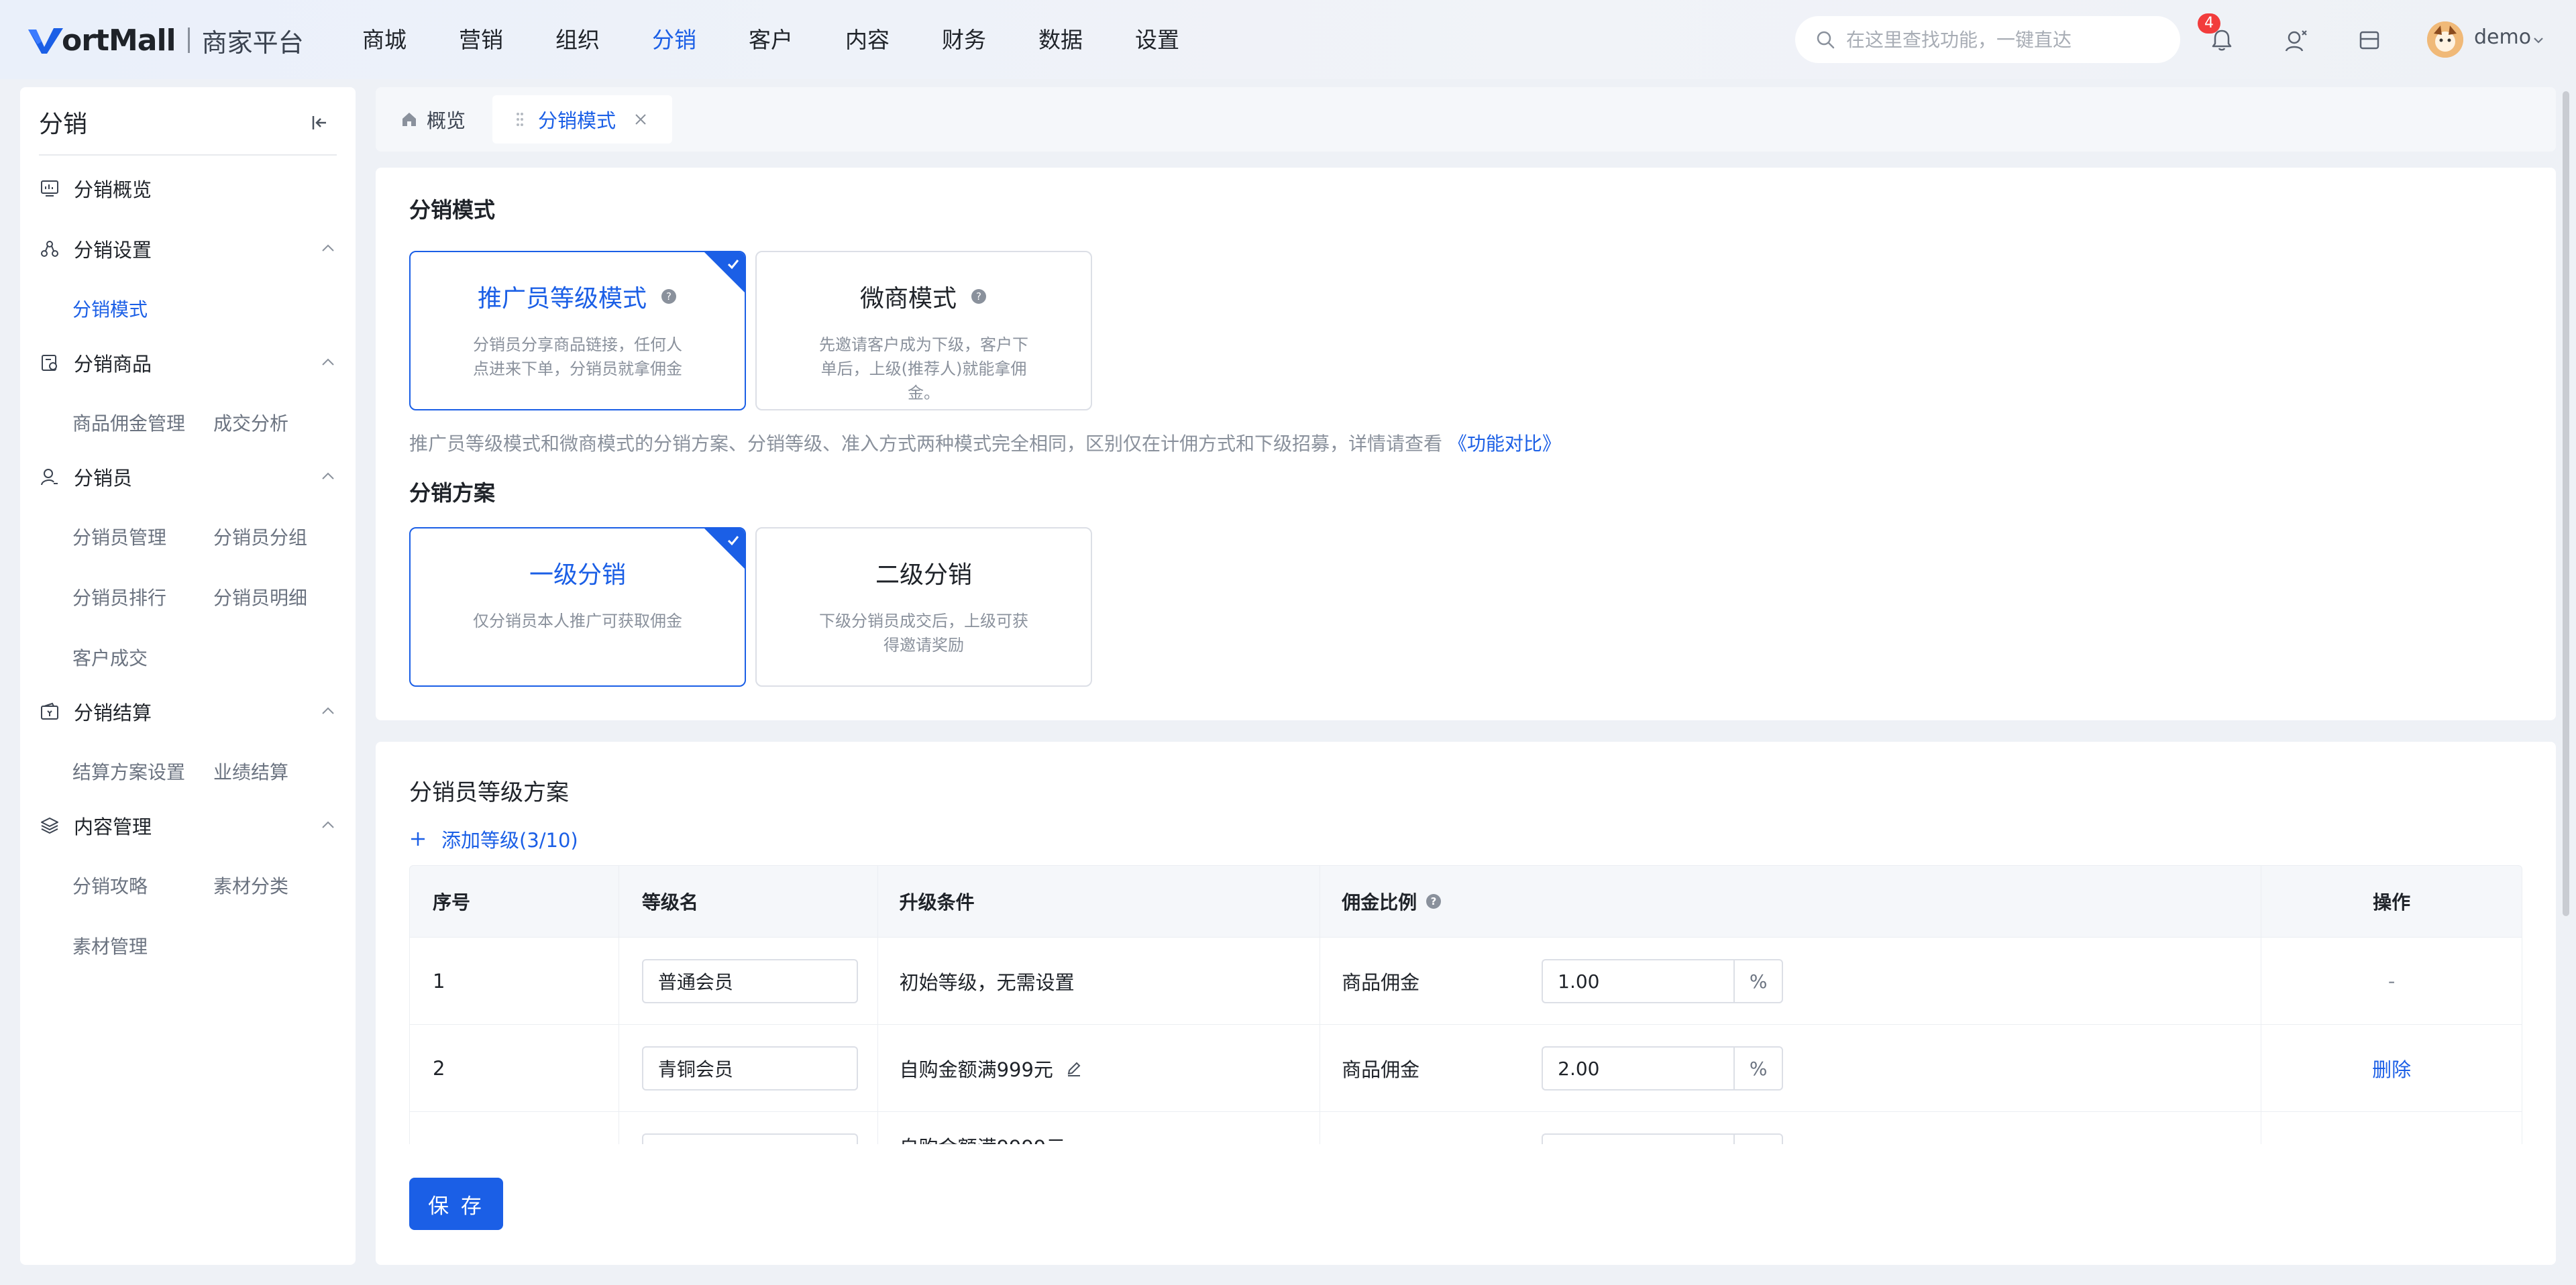 The width and height of the screenshot is (2576, 1285). Describe the element at coordinates (188, 249) in the screenshot. I see `sidebar-group-distribution-settings: 分销设置` at that location.